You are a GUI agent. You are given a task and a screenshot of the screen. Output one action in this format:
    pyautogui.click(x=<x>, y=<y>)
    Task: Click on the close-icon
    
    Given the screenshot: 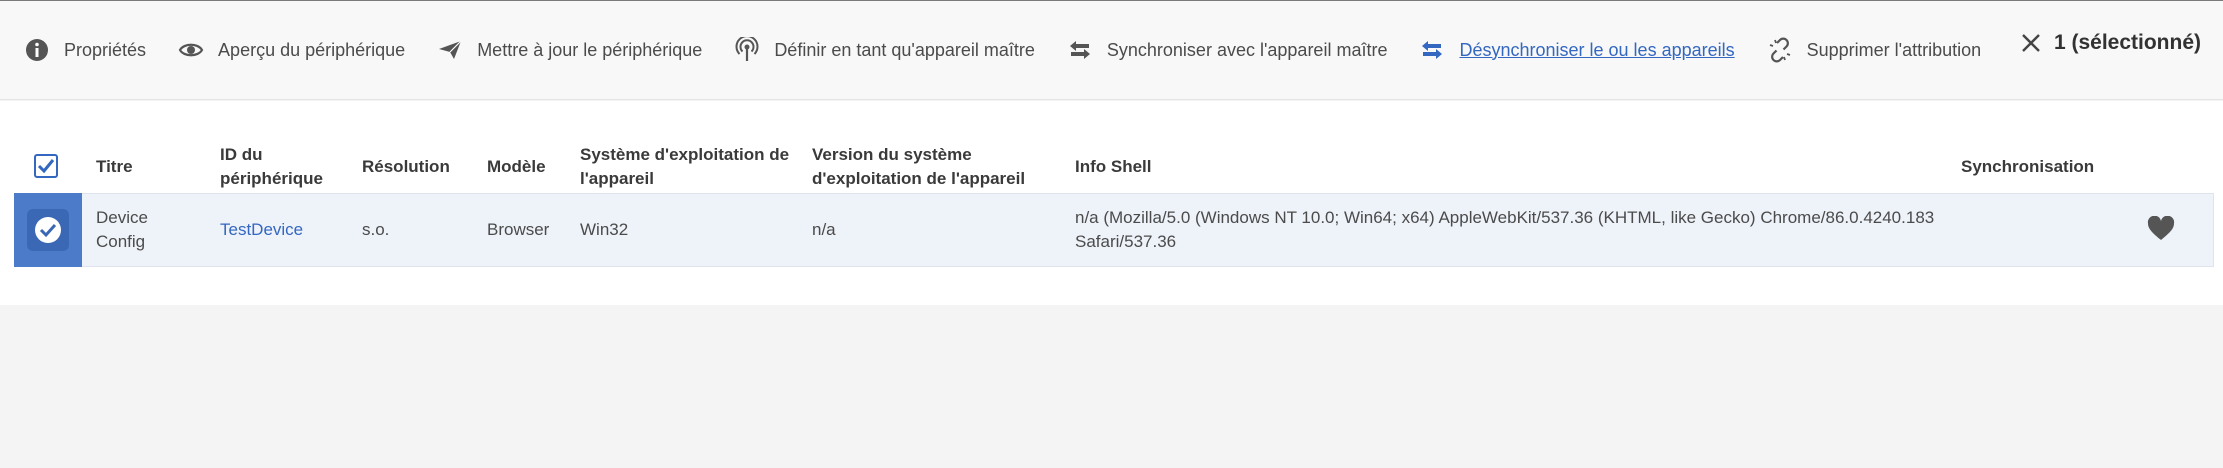 What is the action you would take?
    pyautogui.click(x=2031, y=43)
    